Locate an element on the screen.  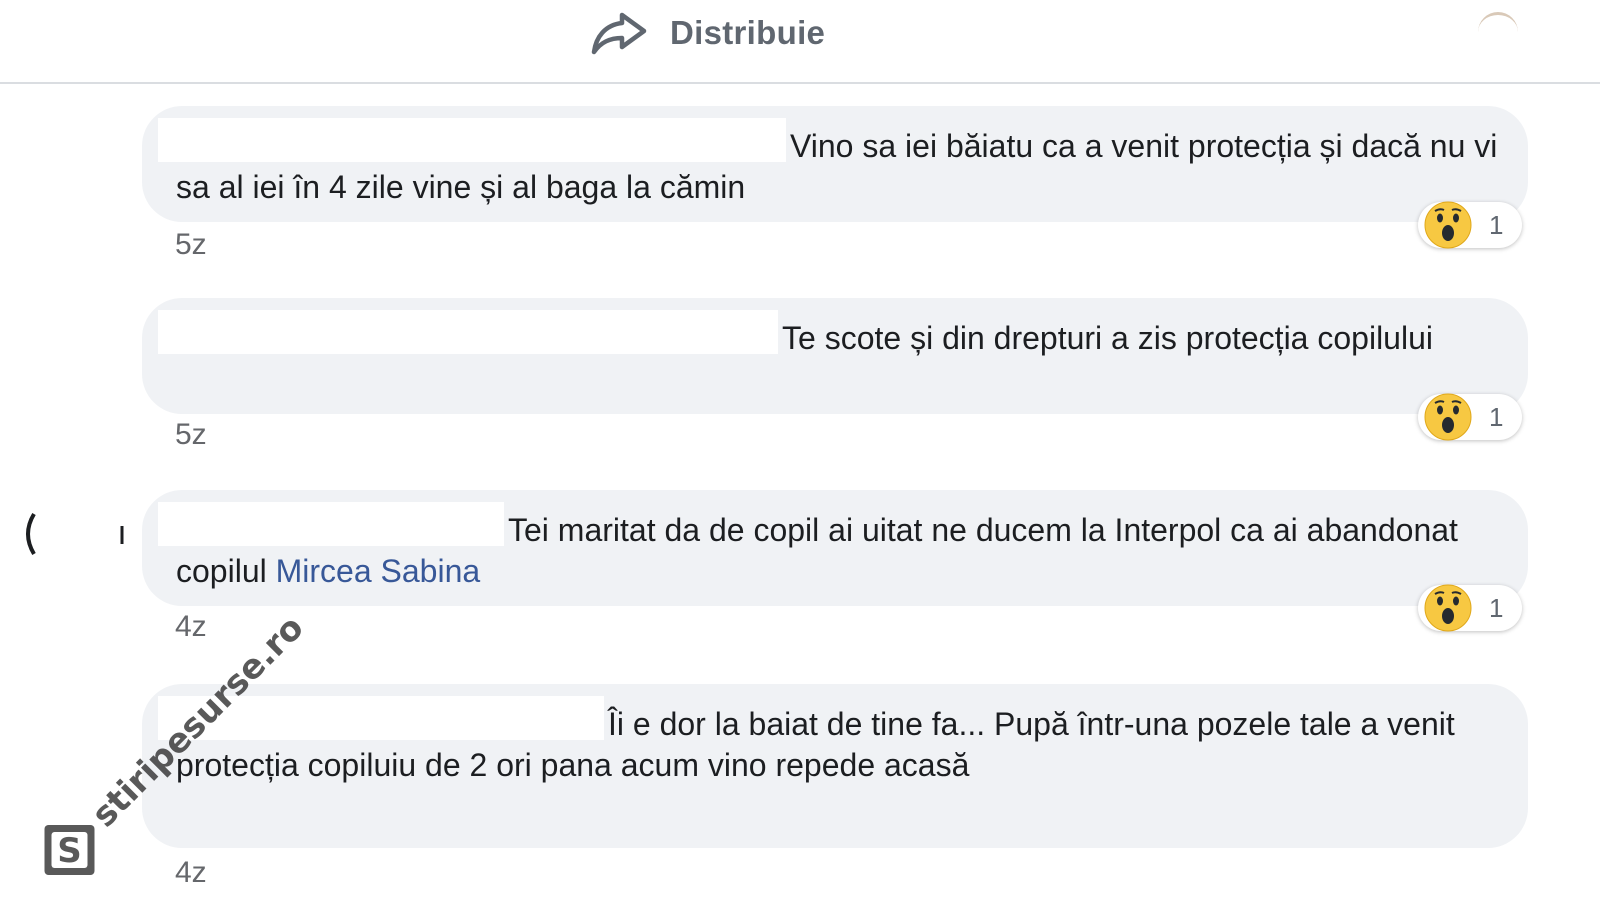
watermark-logo-letter: S is located at coordinates (69, 851).